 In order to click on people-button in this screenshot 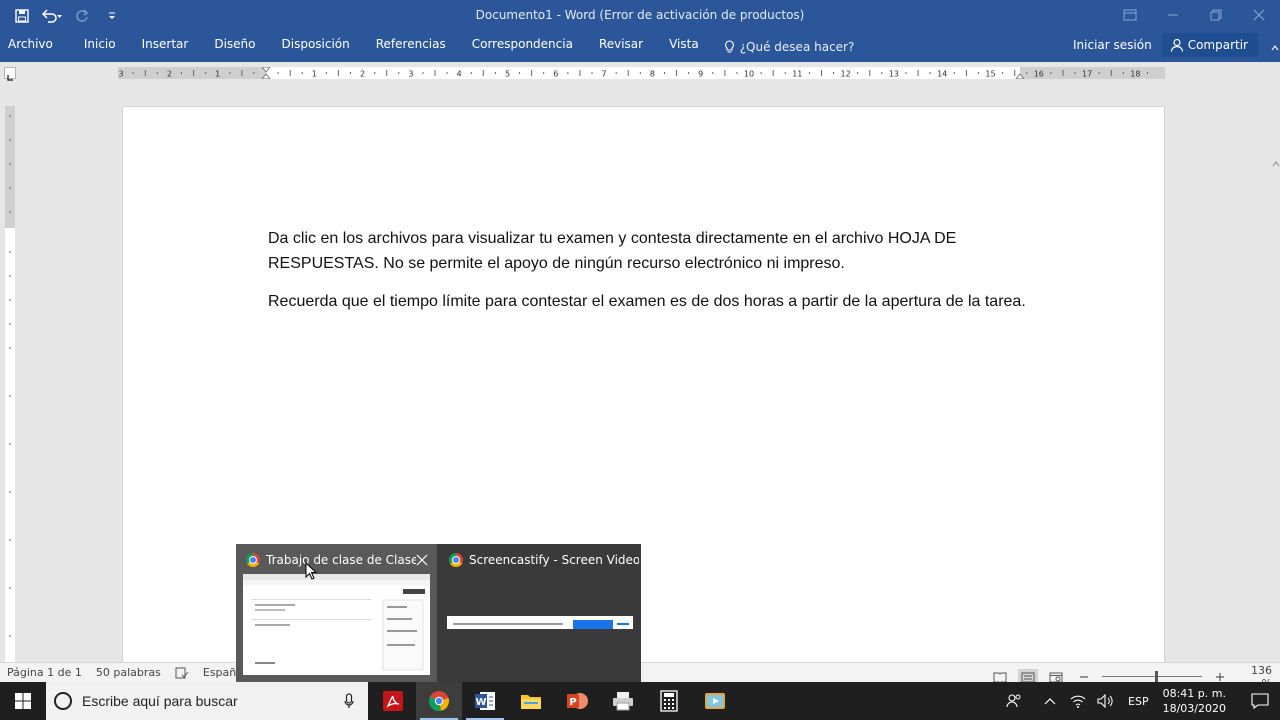, I will do `click(1014, 701)`.